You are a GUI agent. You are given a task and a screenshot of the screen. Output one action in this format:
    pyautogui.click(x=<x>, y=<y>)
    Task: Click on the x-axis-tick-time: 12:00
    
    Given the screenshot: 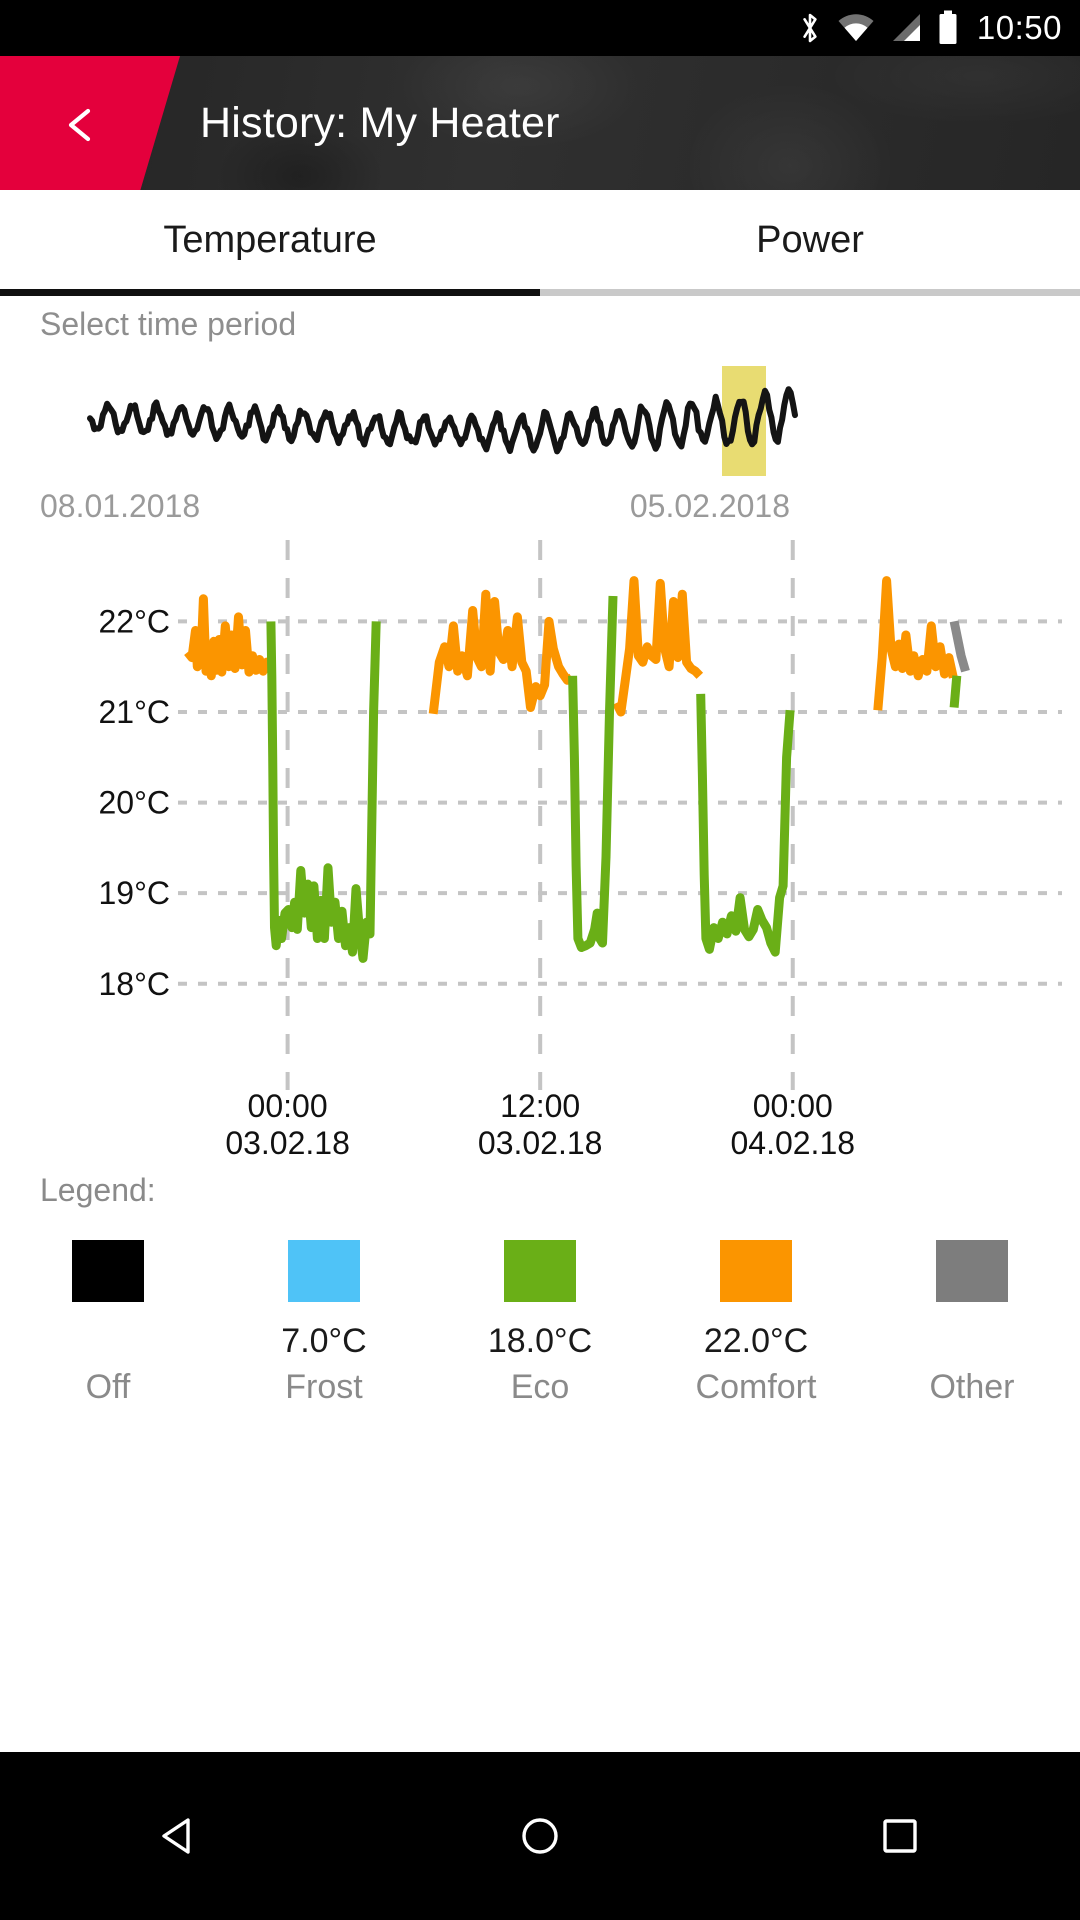 What is the action you would take?
    pyautogui.click(x=540, y=1106)
    